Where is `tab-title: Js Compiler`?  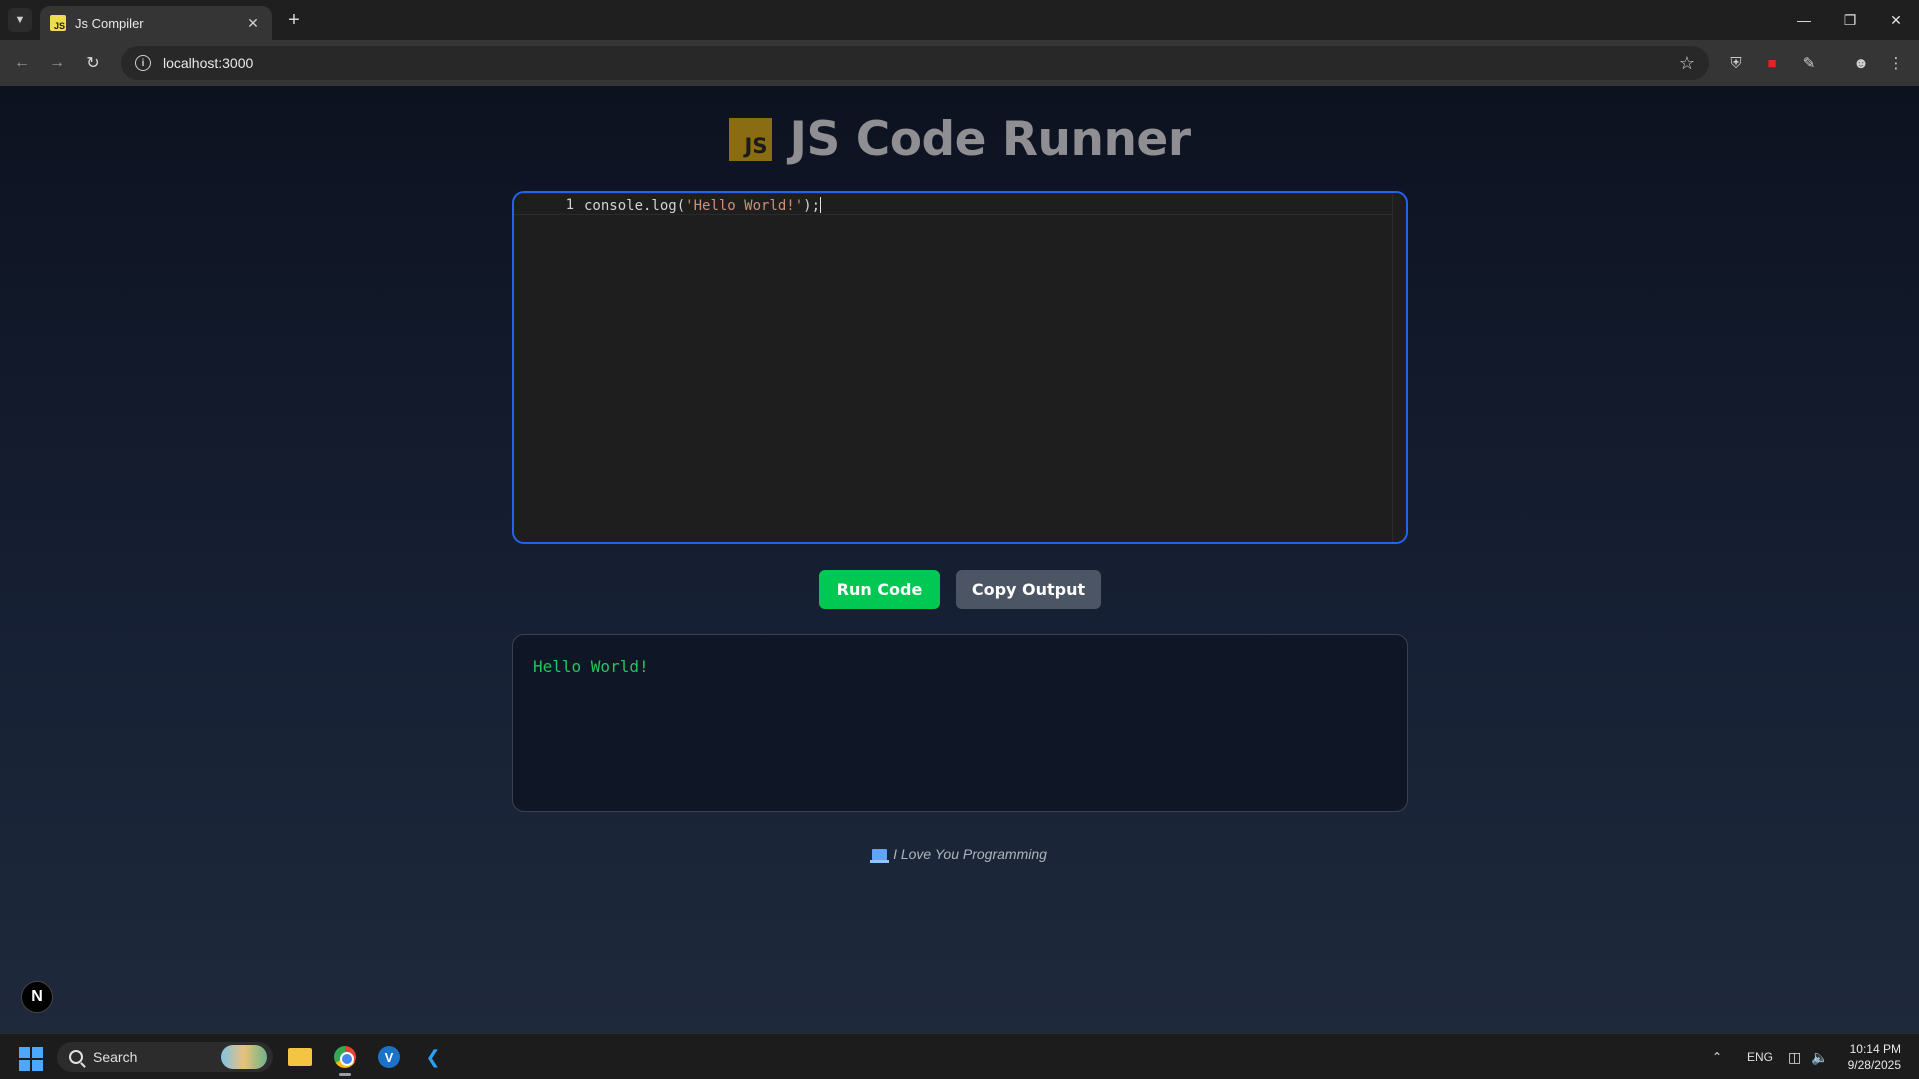 tab-title: Js Compiler is located at coordinates (109, 23).